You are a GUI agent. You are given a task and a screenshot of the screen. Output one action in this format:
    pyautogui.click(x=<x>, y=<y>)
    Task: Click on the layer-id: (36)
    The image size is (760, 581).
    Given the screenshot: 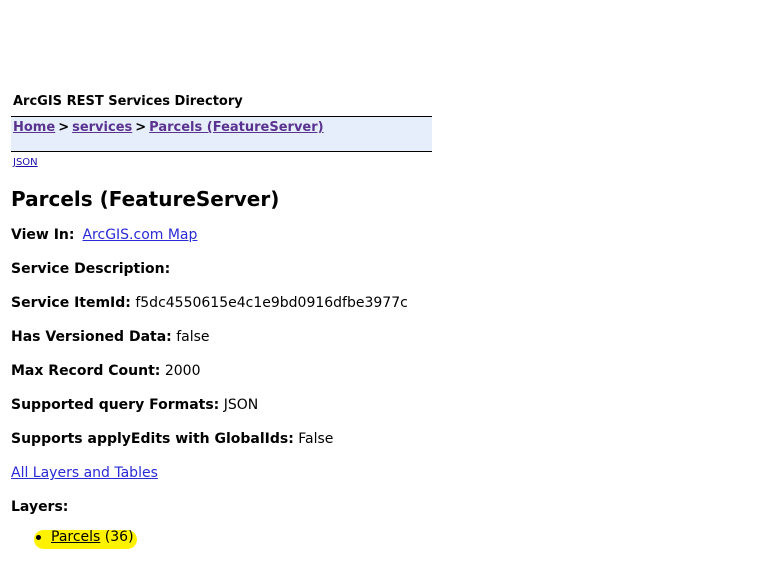 What is the action you would take?
    pyautogui.click(x=119, y=537)
    